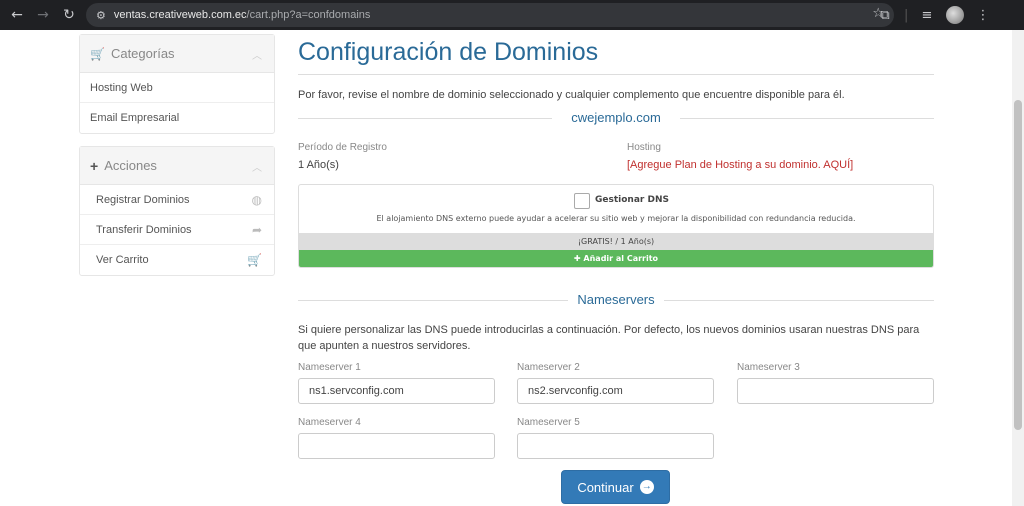  I want to click on nameserver-2-label: Nameserver 2, so click(548, 367).